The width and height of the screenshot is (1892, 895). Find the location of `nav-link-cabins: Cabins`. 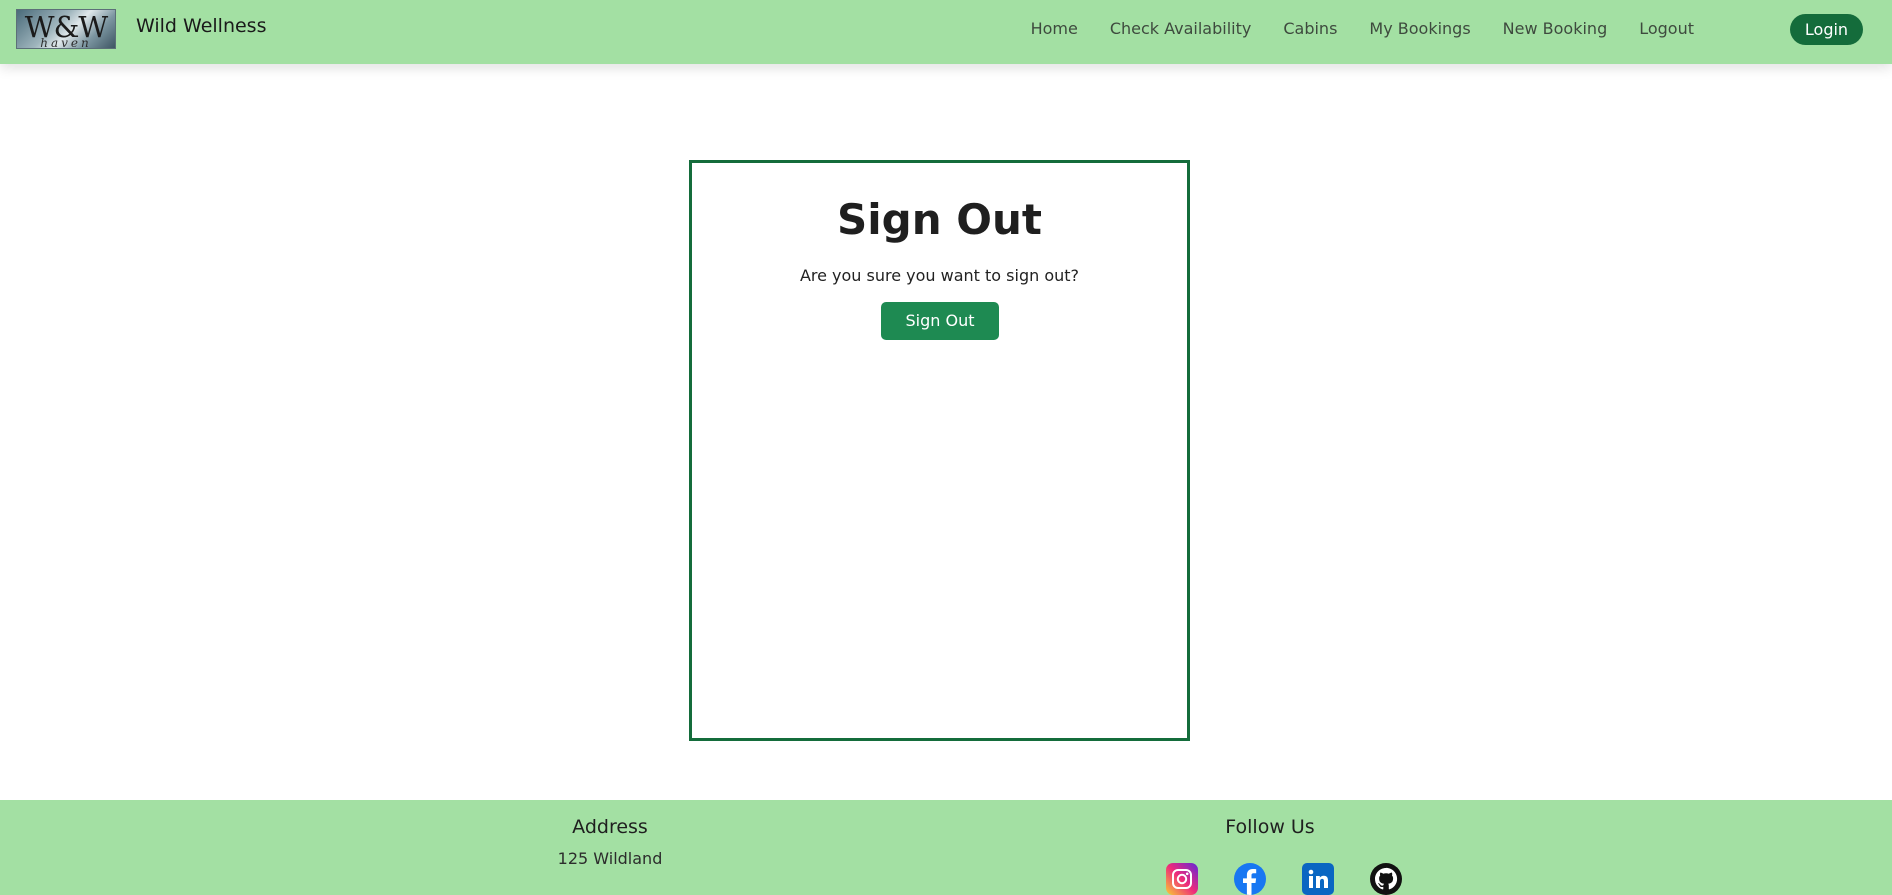

nav-link-cabins: Cabins is located at coordinates (1310, 29).